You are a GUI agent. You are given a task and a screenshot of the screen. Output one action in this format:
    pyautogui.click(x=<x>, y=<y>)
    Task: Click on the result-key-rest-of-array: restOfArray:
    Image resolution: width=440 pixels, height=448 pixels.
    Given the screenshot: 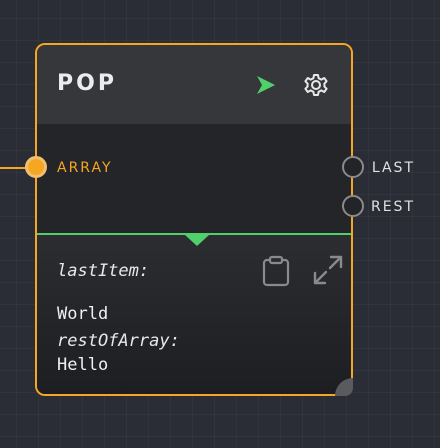 What is the action you would take?
    pyautogui.click(x=118, y=341)
    